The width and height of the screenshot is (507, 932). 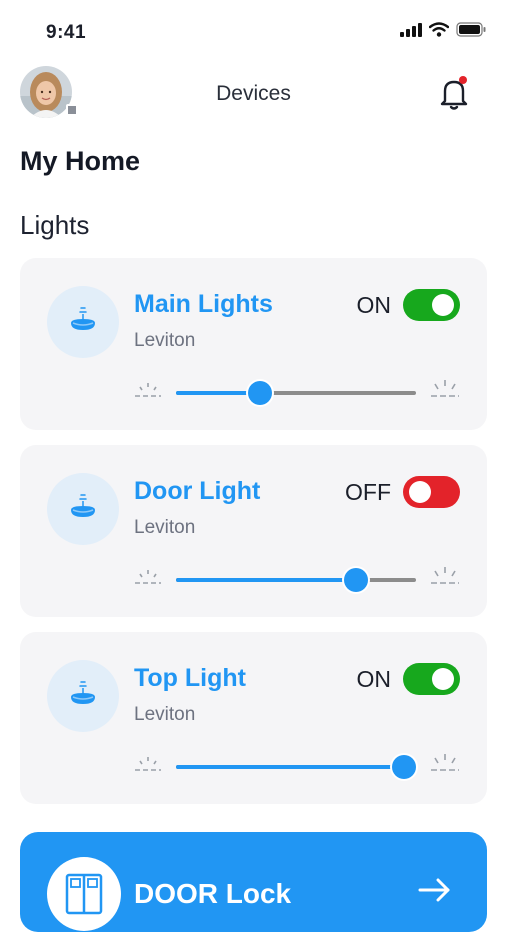 I want to click on light-name: Top Light, so click(x=190, y=678).